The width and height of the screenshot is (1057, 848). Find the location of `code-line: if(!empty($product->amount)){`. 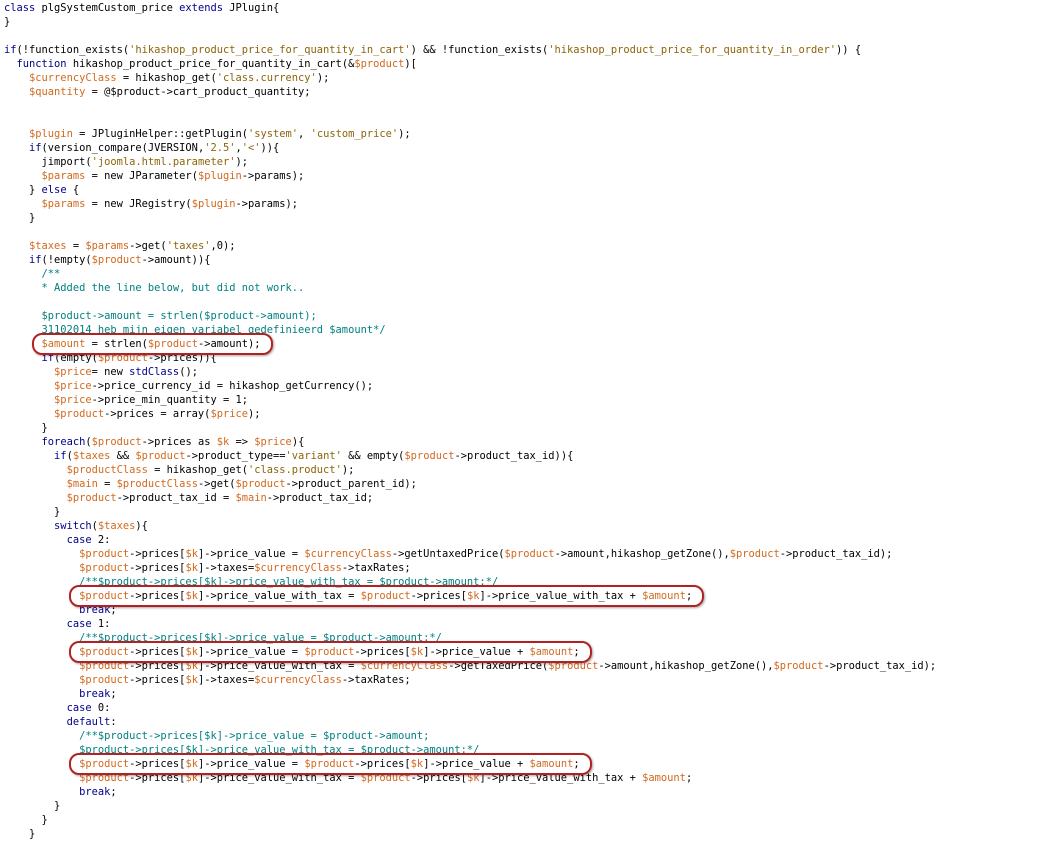

code-line: if(!empty($product->amount)){ is located at coordinates (528, 260).